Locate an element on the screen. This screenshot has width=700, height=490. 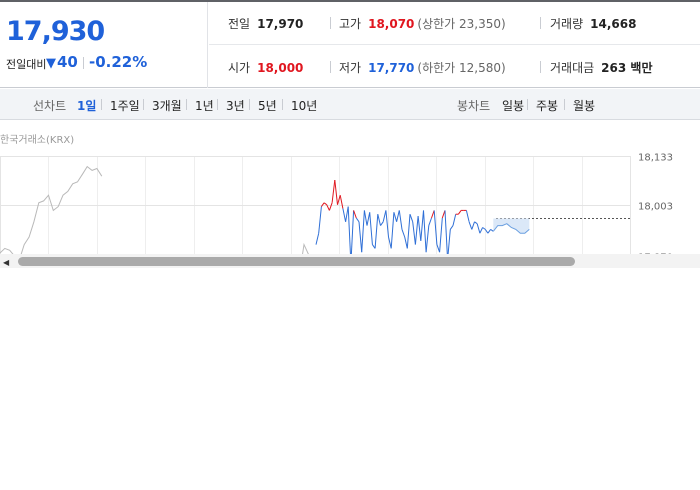
prev-close-value: 17,970 is located at coordinates (280, 24).